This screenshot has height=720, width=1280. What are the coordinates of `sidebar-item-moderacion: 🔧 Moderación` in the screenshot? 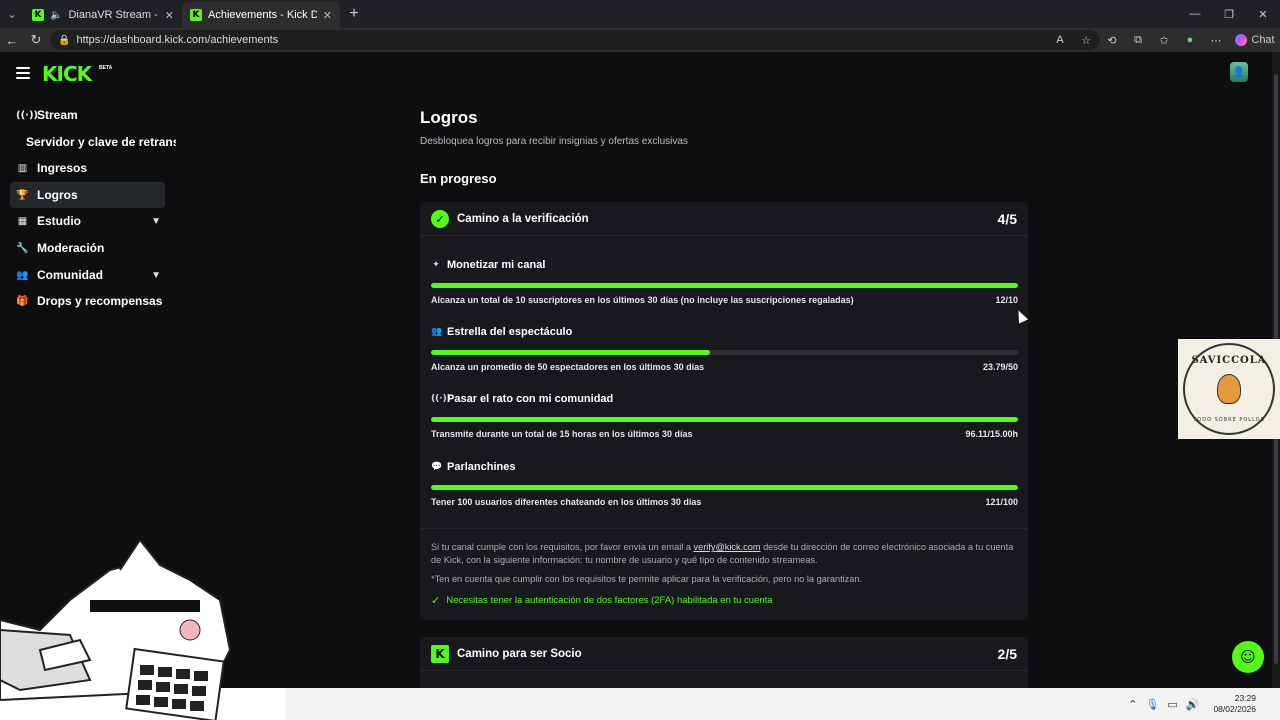 It's located at (87, 248).